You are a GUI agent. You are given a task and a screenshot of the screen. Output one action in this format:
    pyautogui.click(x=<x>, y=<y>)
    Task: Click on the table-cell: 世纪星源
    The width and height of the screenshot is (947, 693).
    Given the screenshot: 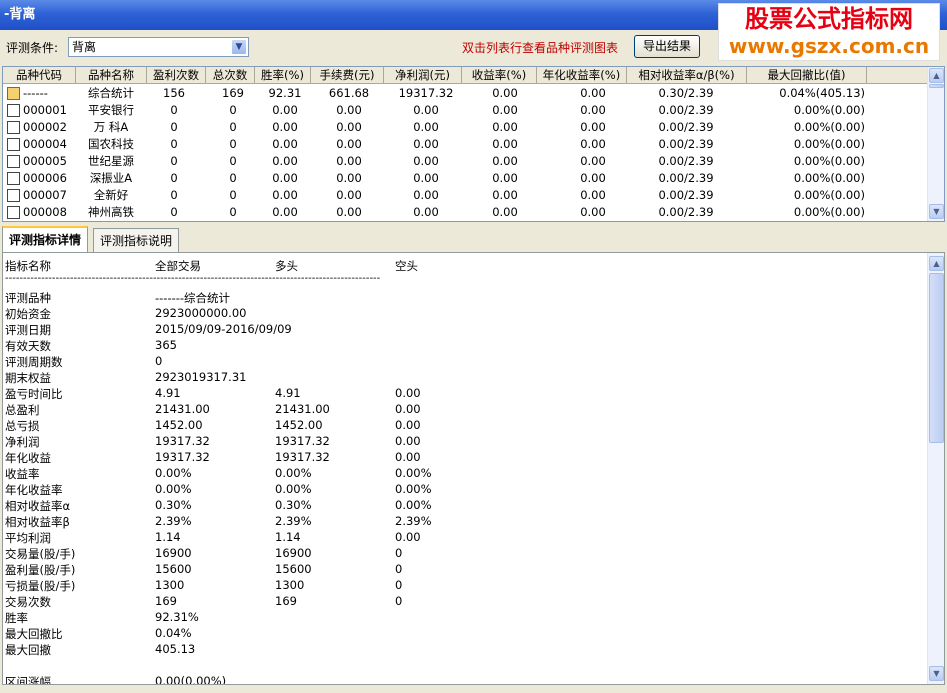 What is the action you would take?
    pyautogui.click(x=111, y=161)
    